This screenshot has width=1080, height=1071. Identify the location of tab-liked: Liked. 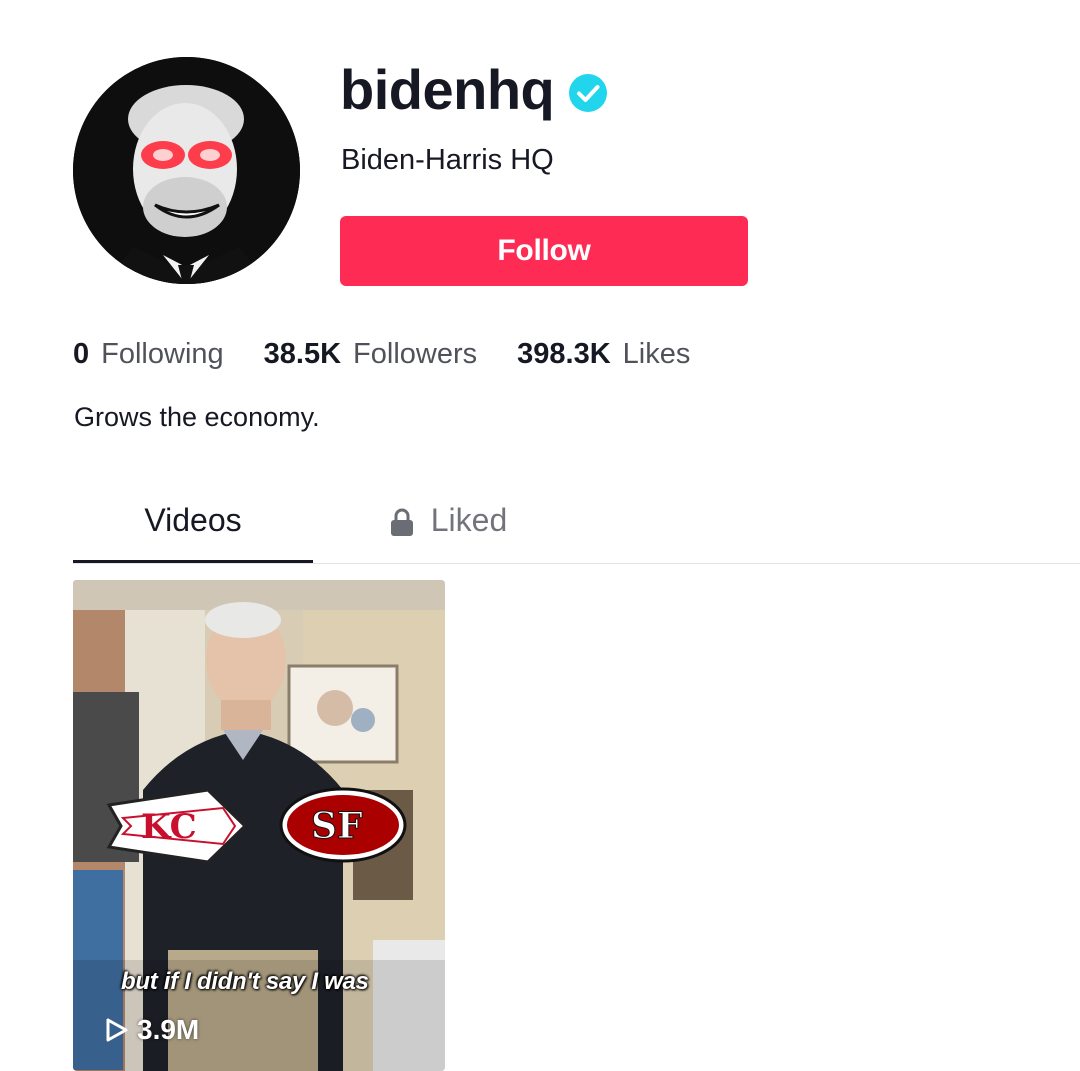
(448, 520).